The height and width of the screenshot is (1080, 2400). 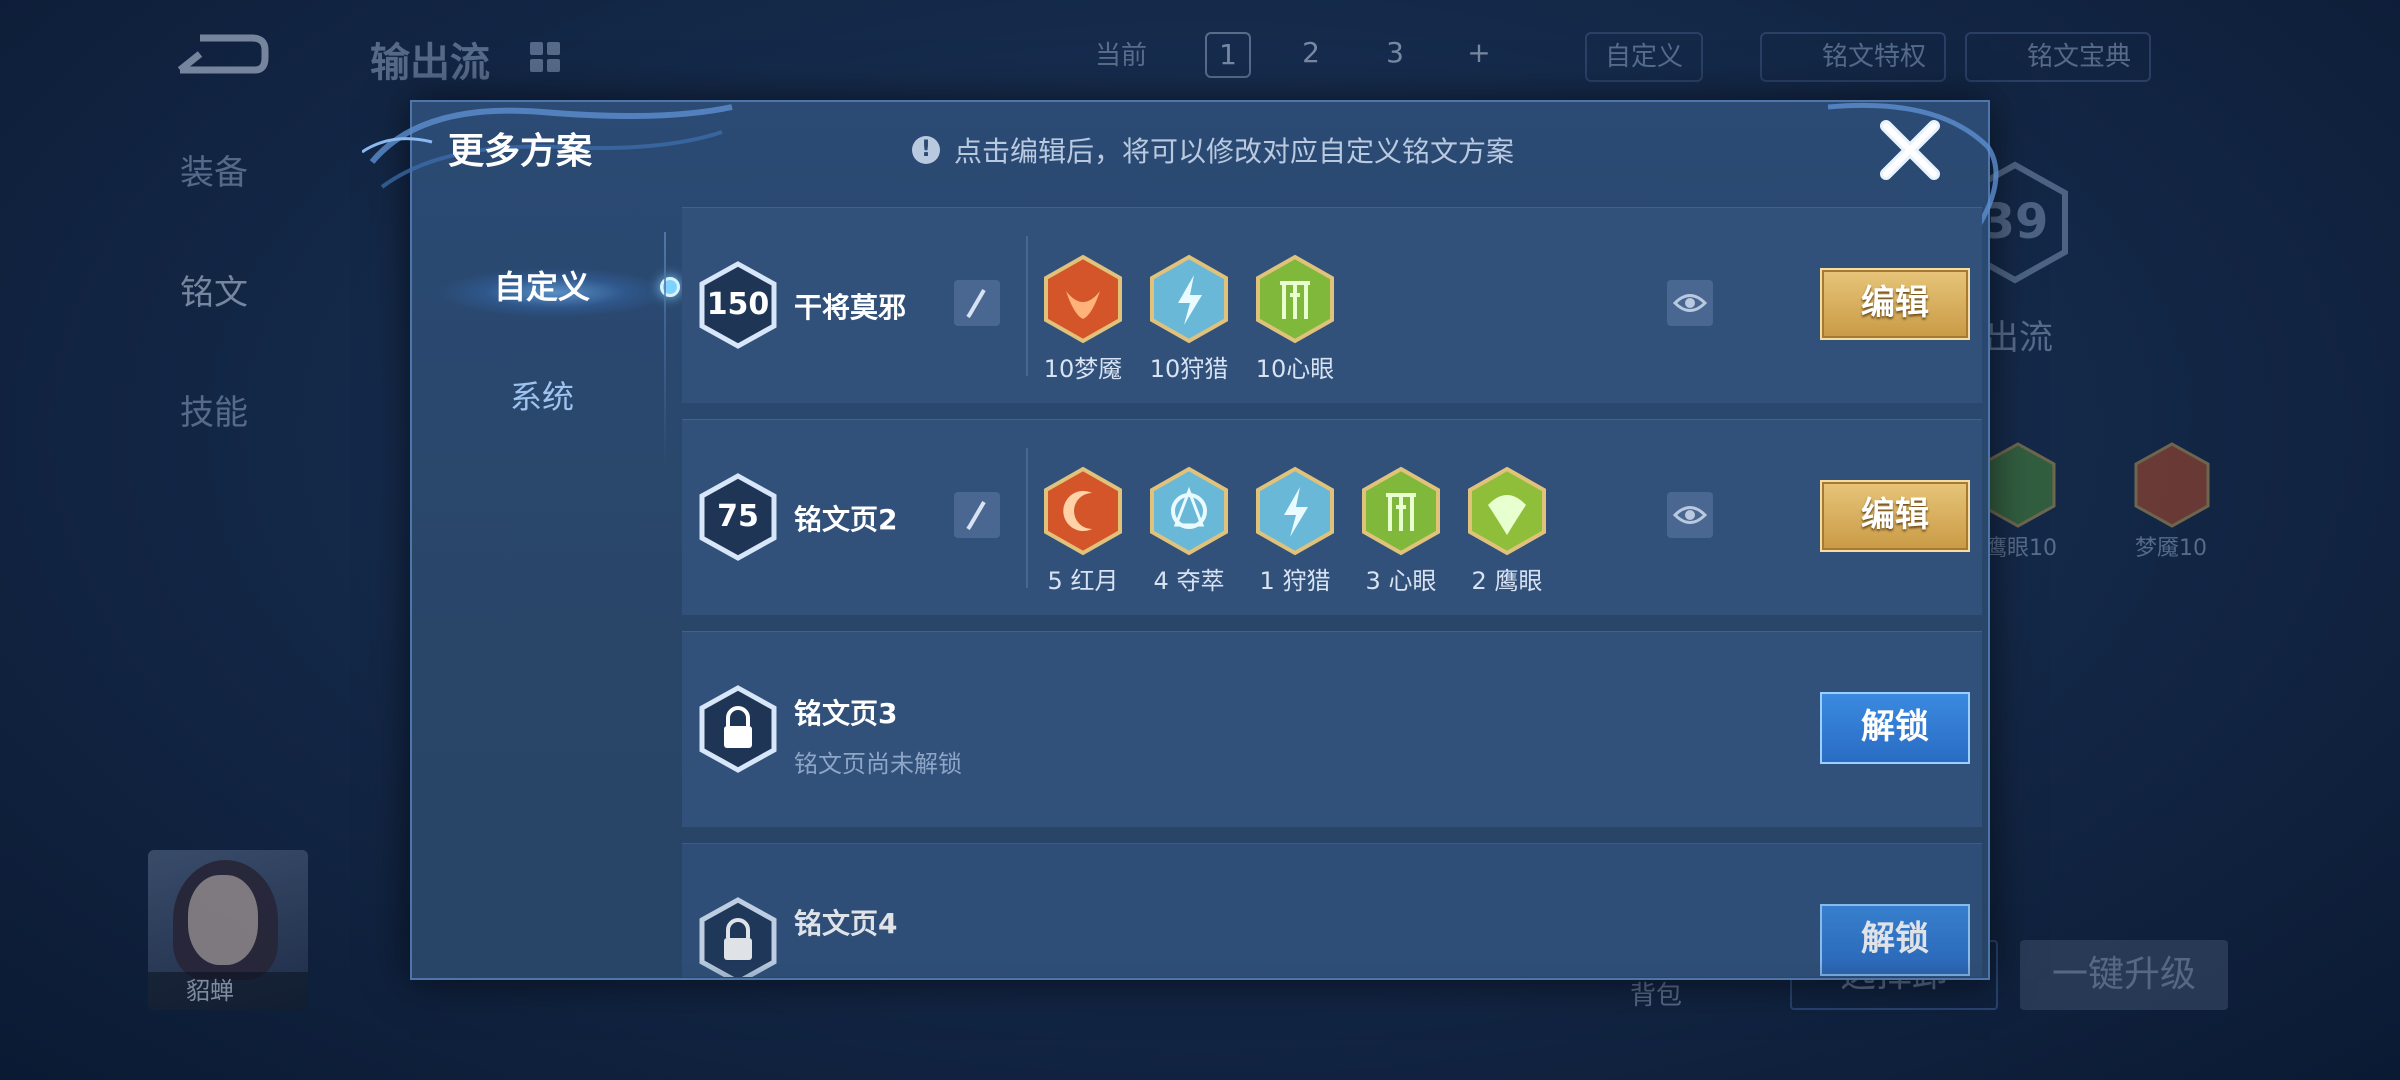 I want to click on unlock-button: 解锁, so click(x=1895, y=728).